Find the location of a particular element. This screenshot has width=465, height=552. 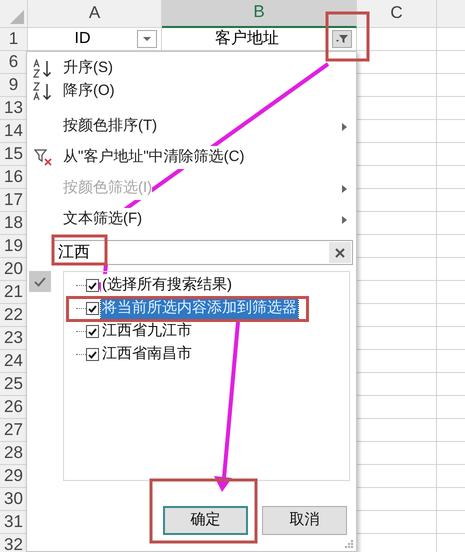

menu-item: 文本筛选(F) is located at coordinates (102, 219).